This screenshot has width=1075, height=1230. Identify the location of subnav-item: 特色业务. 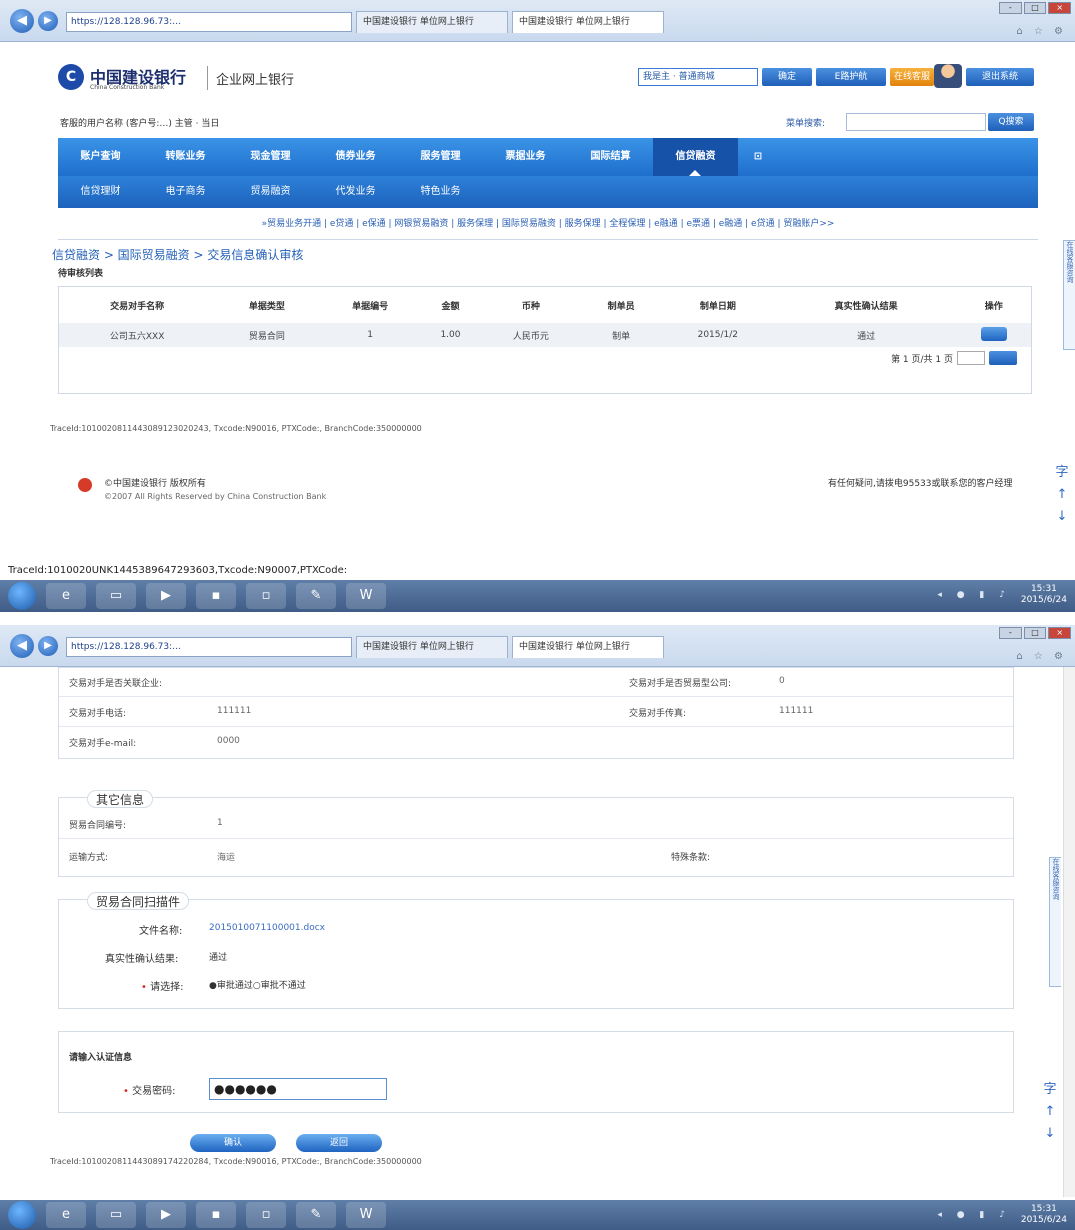
(440, 192).